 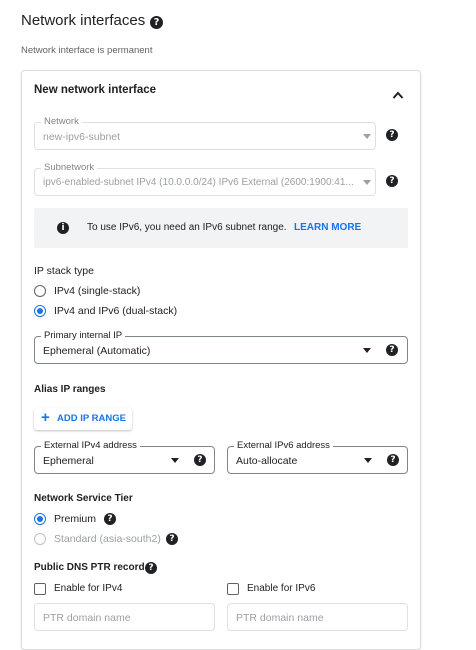 I want to click on card-title: New network interface, so click(x=95, y=90).